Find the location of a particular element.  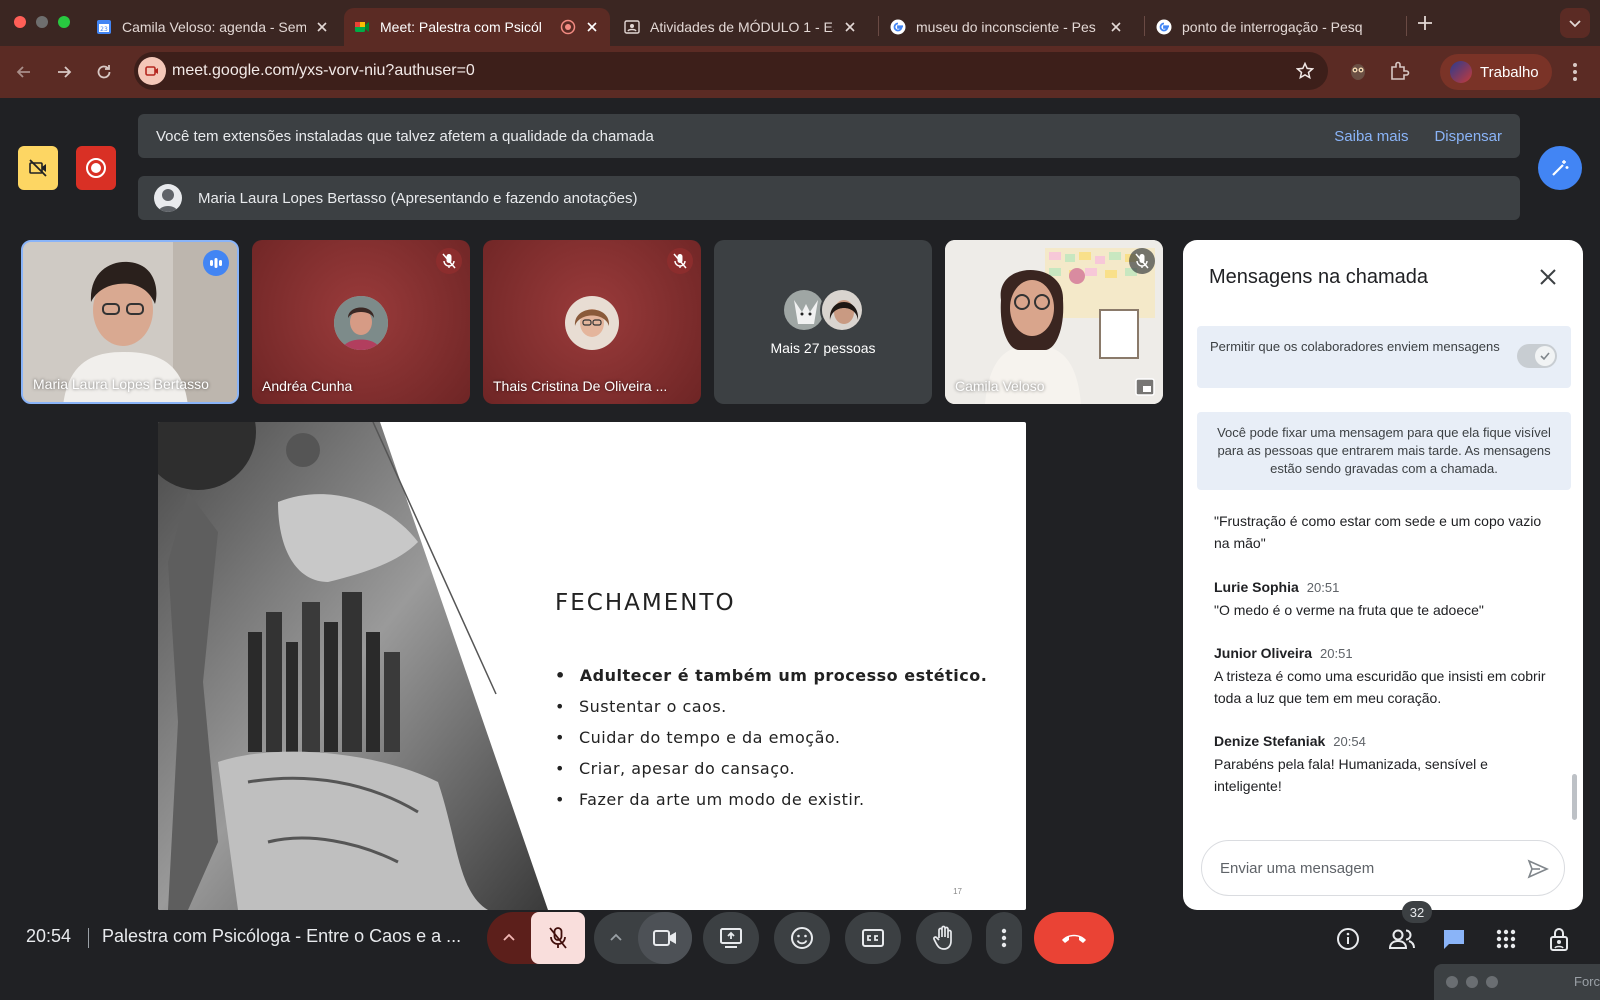

owl-extension-icon is located at coordinates (1358, 71).